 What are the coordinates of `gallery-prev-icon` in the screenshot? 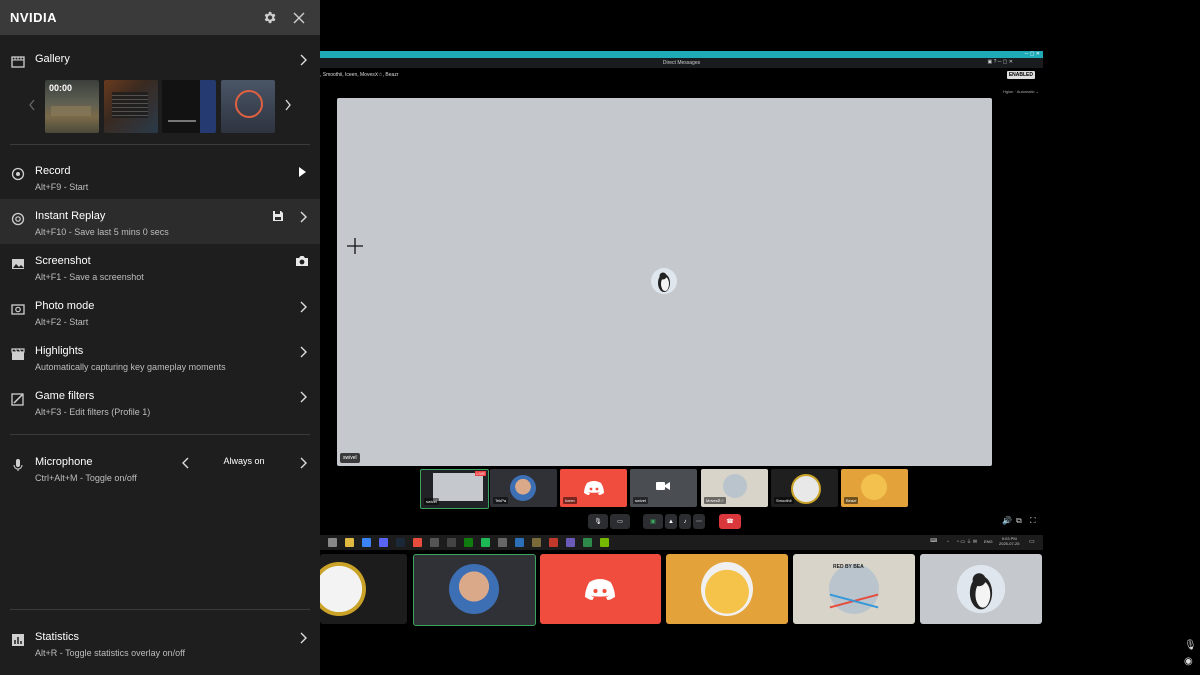 It's located at (32, 105).